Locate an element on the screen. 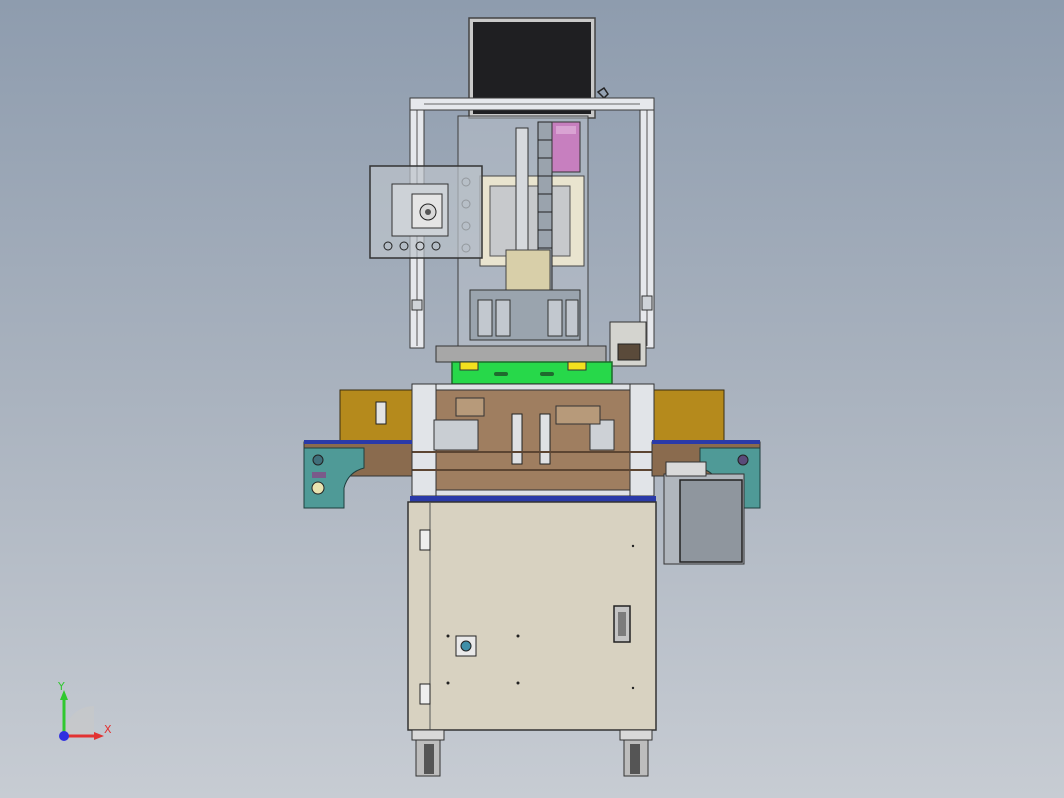  base-cabinet is located at coordinates (532, 616).